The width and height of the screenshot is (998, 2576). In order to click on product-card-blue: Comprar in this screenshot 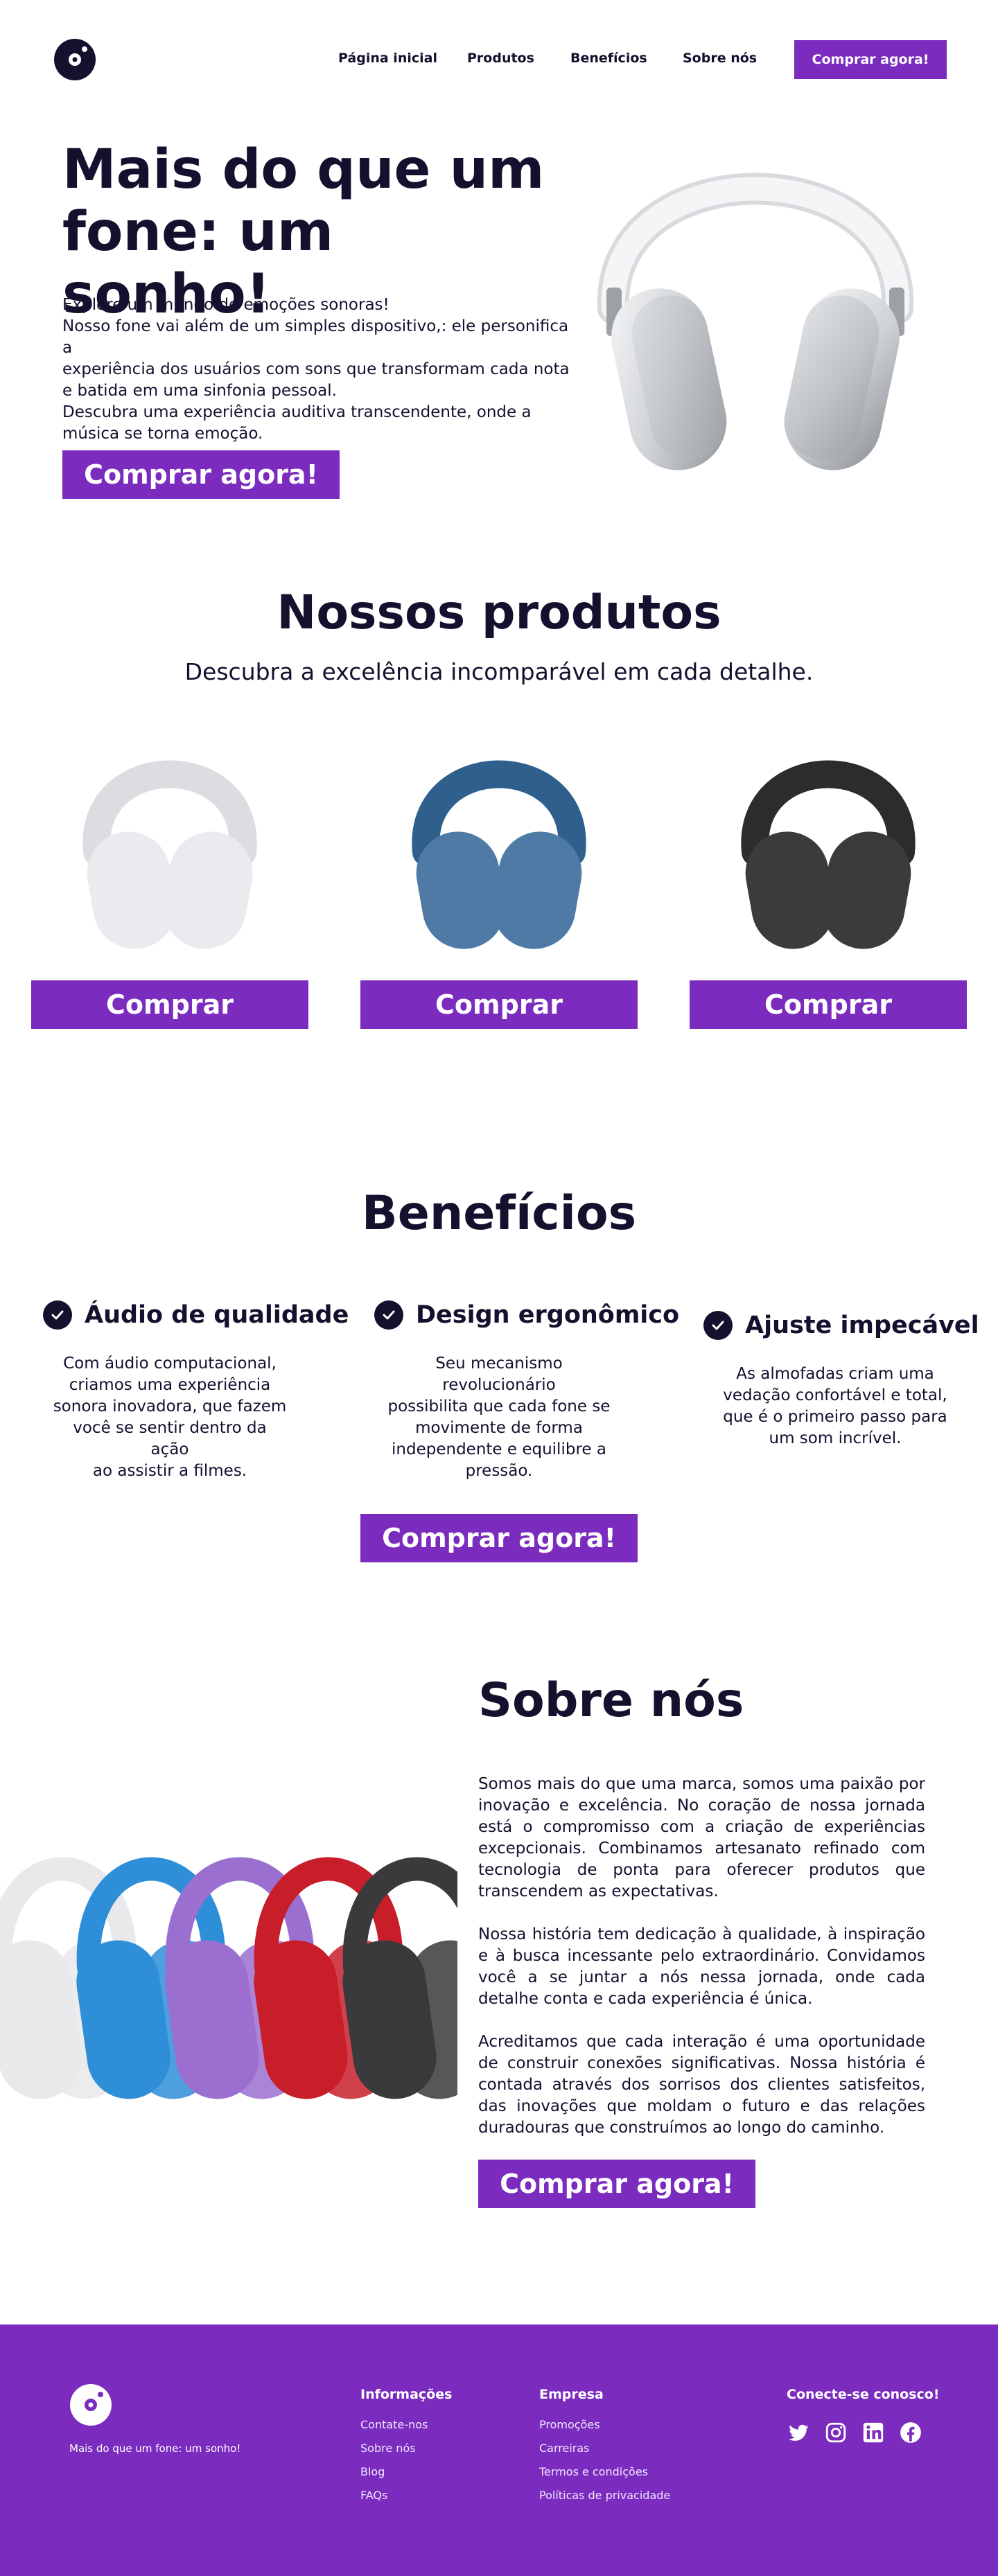, I will do `click(499, 883)`.